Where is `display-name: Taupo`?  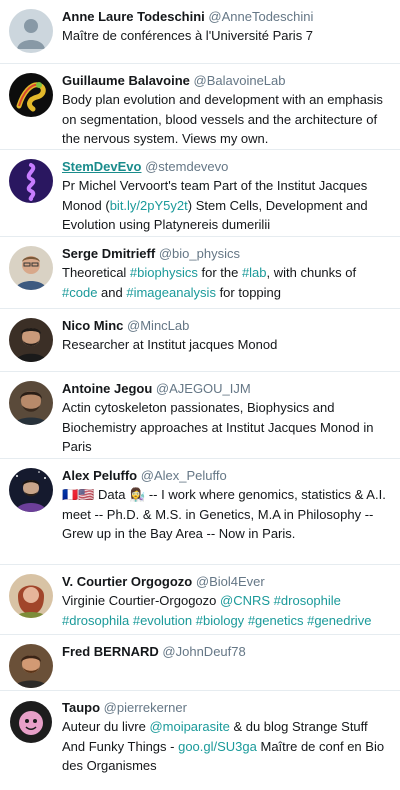
display-name: Taupo is located at coordinates (81, 707).